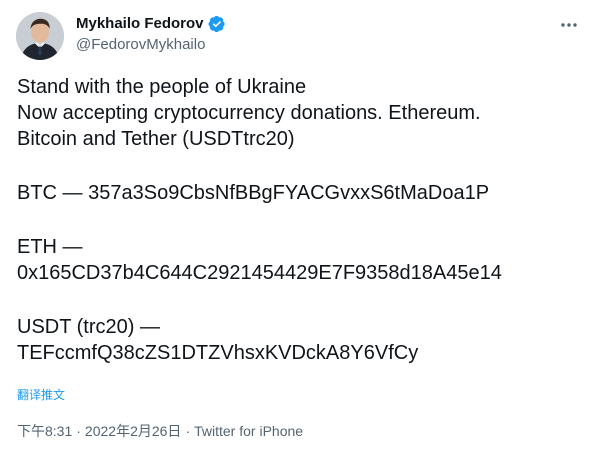  Describe the element at coordinates (162, 87) in the screenshot. I see `tweet-line: Stand with the people of Ukraine` at that location.